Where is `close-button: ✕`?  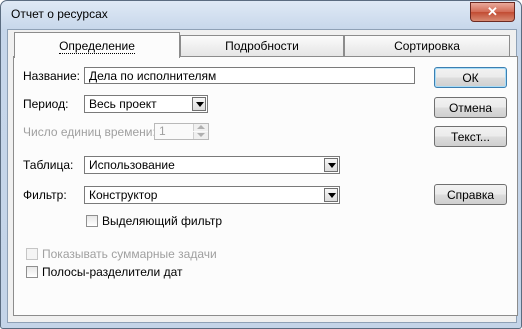 close-button: ✕ is located at coordinates (492, 12).